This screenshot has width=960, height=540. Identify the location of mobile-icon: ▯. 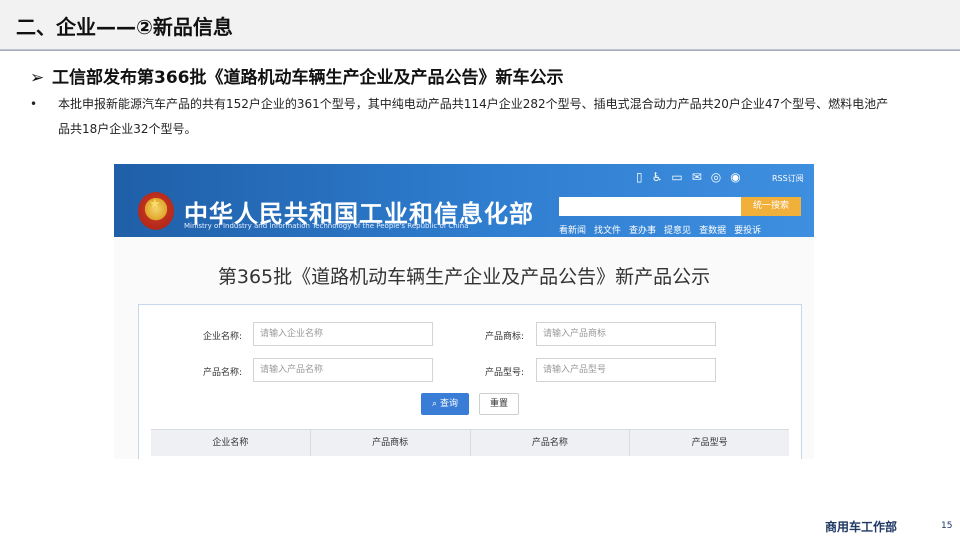
(639, 177).